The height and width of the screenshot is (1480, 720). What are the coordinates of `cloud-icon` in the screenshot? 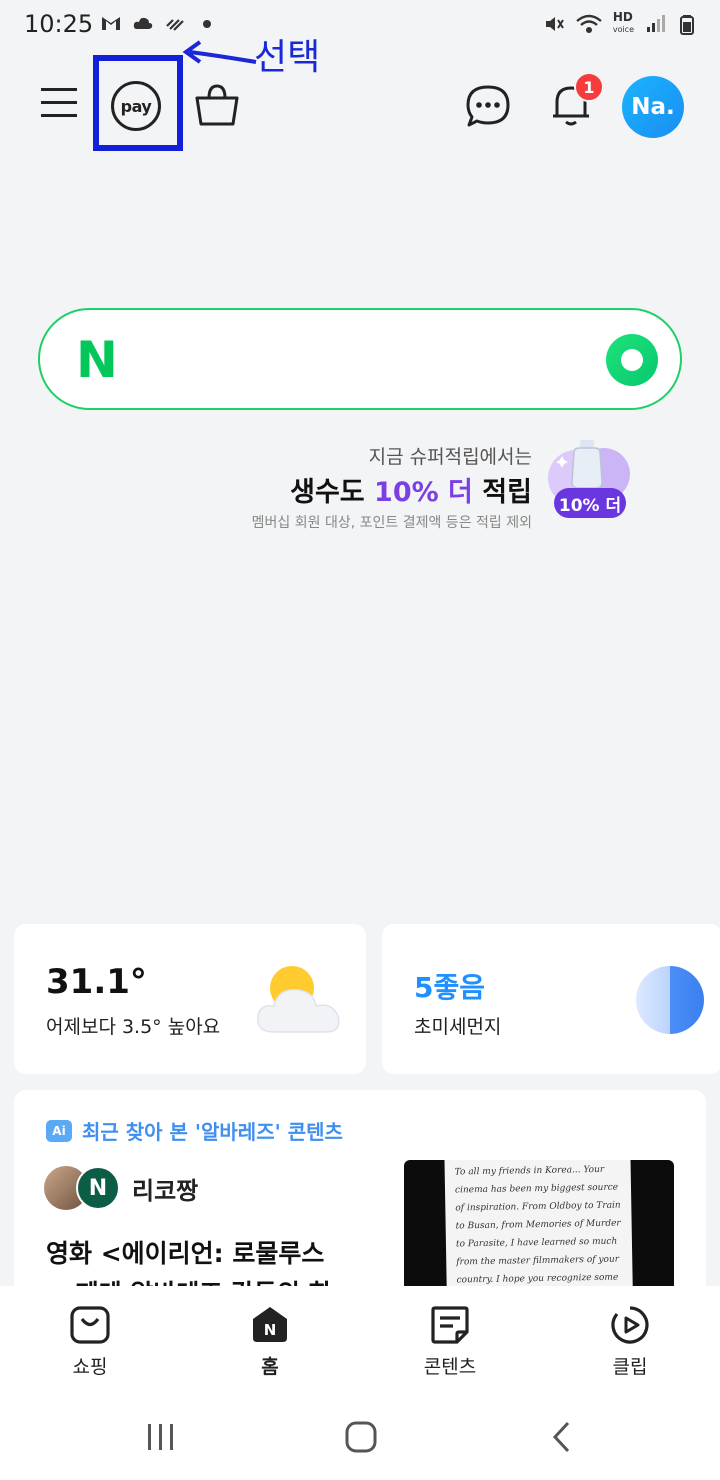 It's located at (143, 23).